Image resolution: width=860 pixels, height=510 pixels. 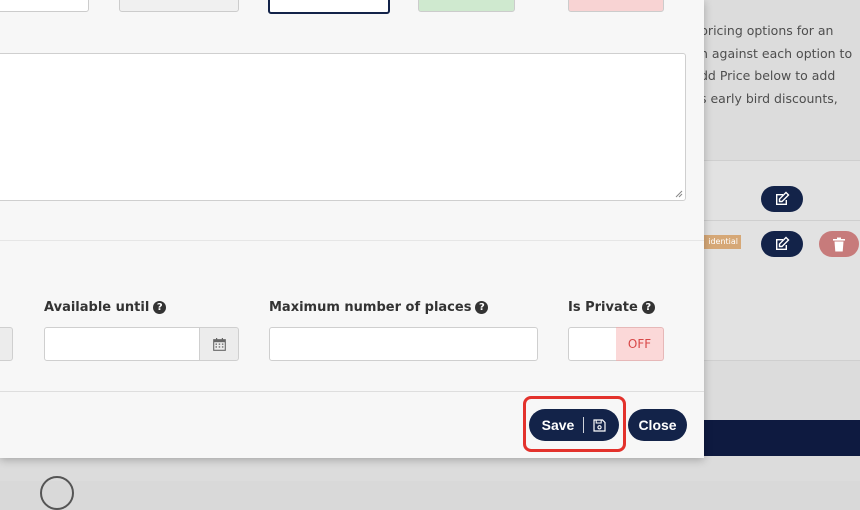 What do you see at coordinates (776, 53) in the screenshot?
I see `info-line: n against each option to` at bounding box center [776, 53].